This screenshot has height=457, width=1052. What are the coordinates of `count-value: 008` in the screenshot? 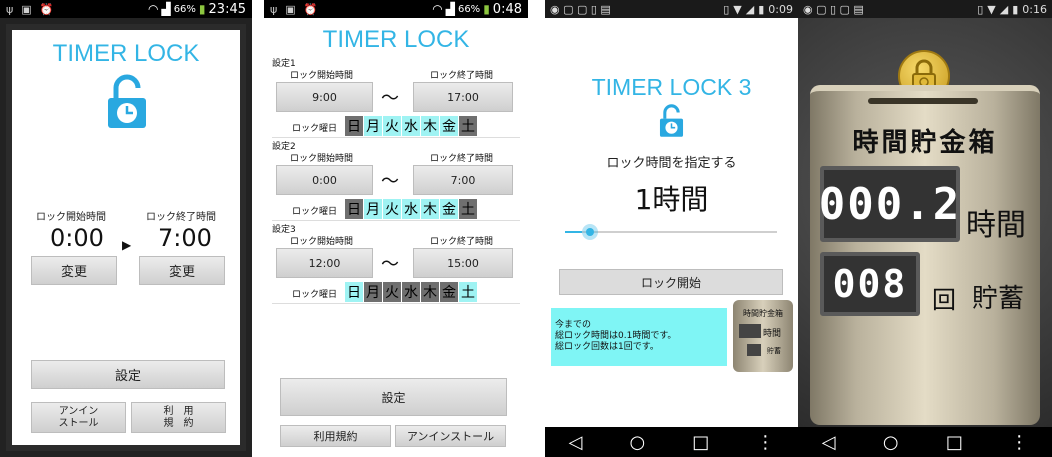 It's located at (870, 284).